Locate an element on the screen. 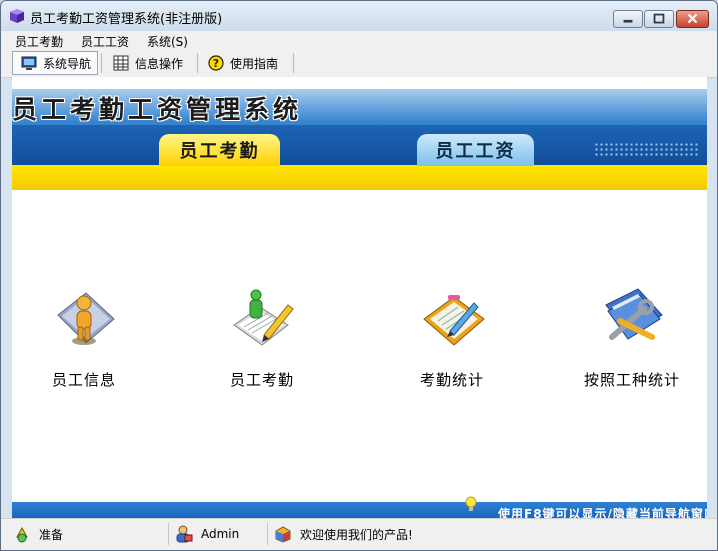 The image size is (718, 551). feature-job-stats: 按照工种统计 is located at coordinates (632, 337).